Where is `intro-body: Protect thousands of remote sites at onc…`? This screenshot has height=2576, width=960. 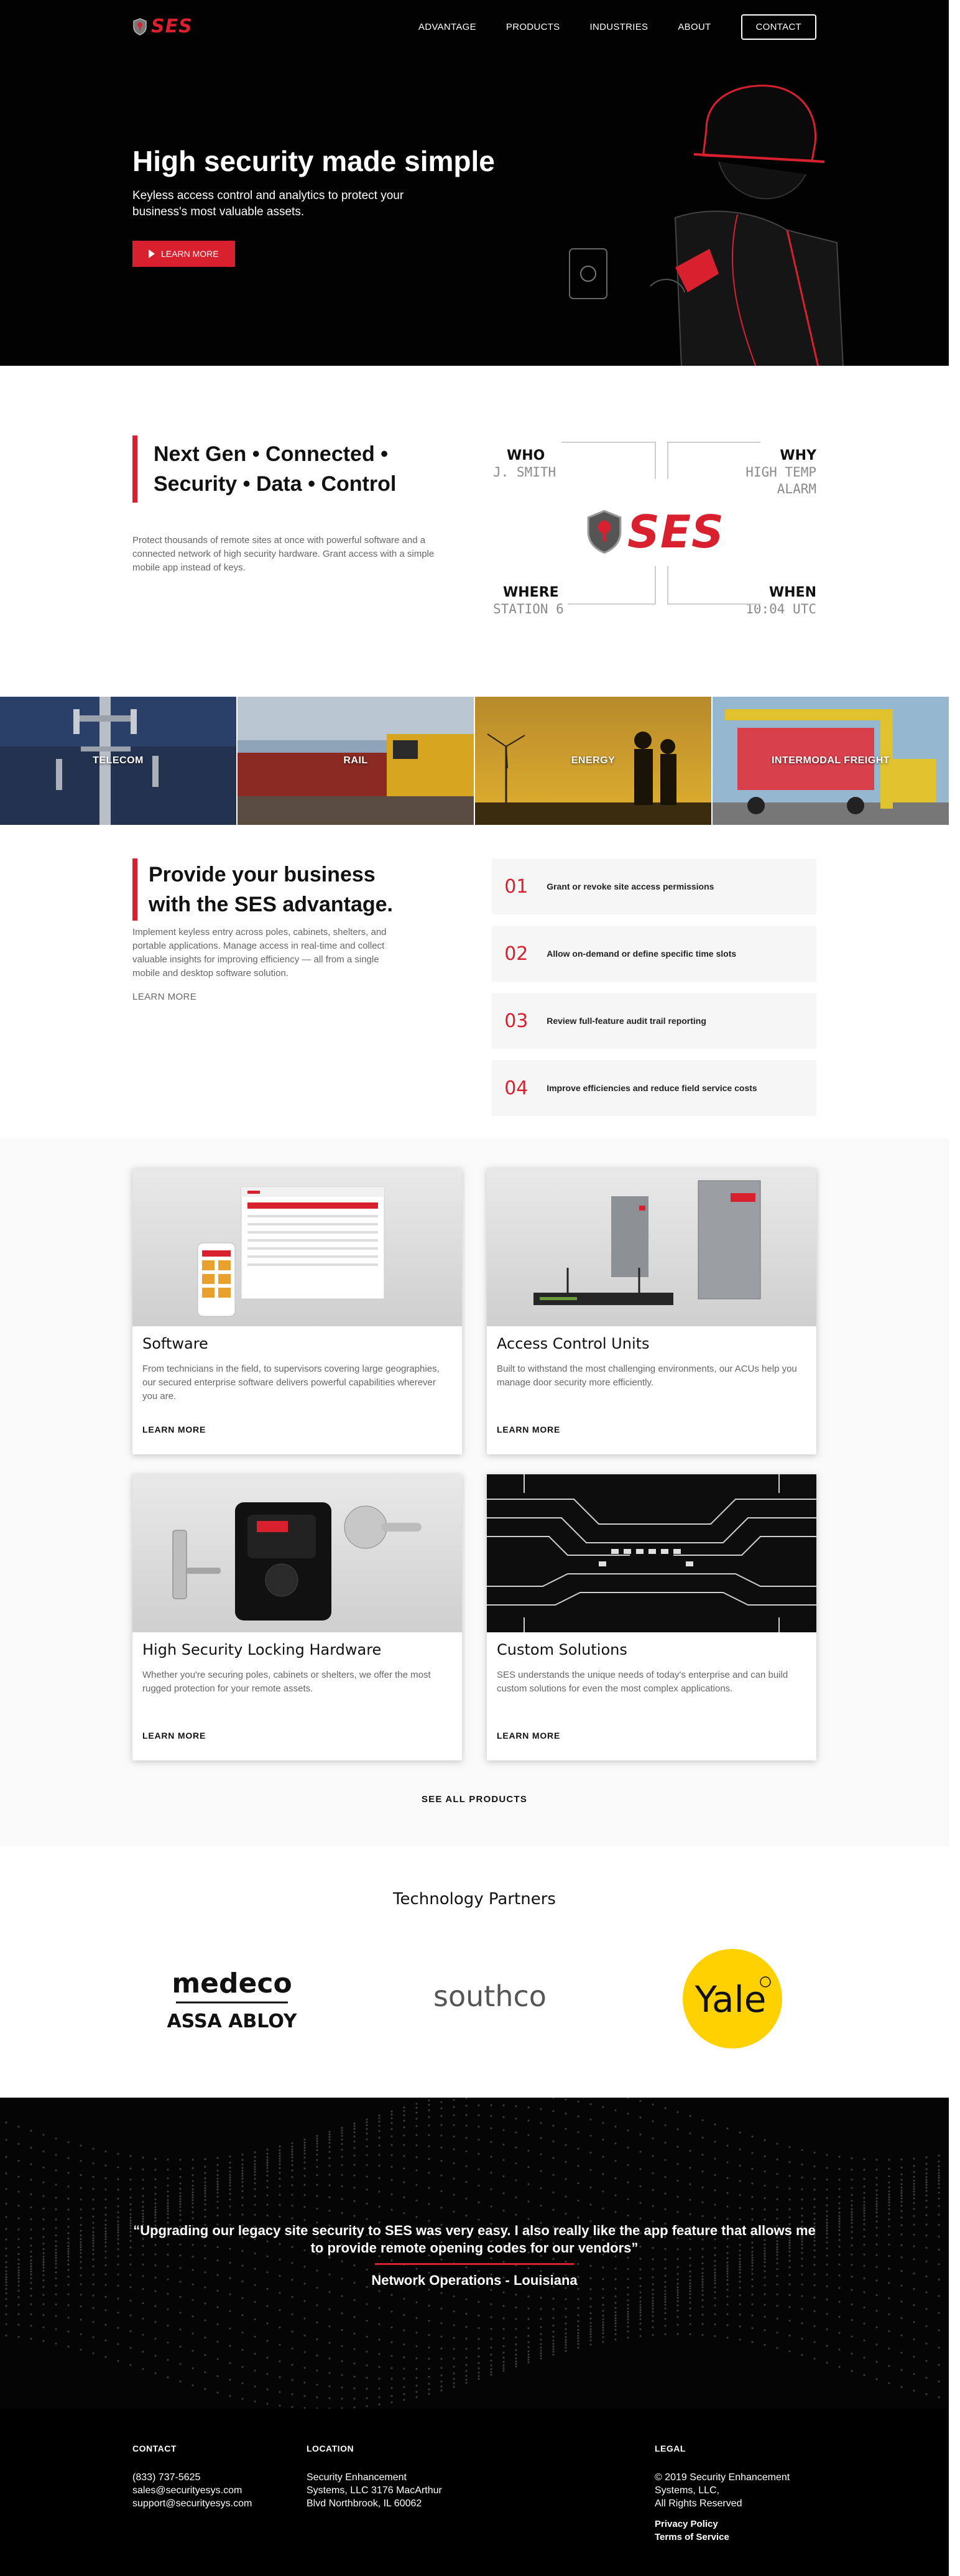
intro-body: Protect thousands of remote sites at onc… is located at coordinates (283, 554).